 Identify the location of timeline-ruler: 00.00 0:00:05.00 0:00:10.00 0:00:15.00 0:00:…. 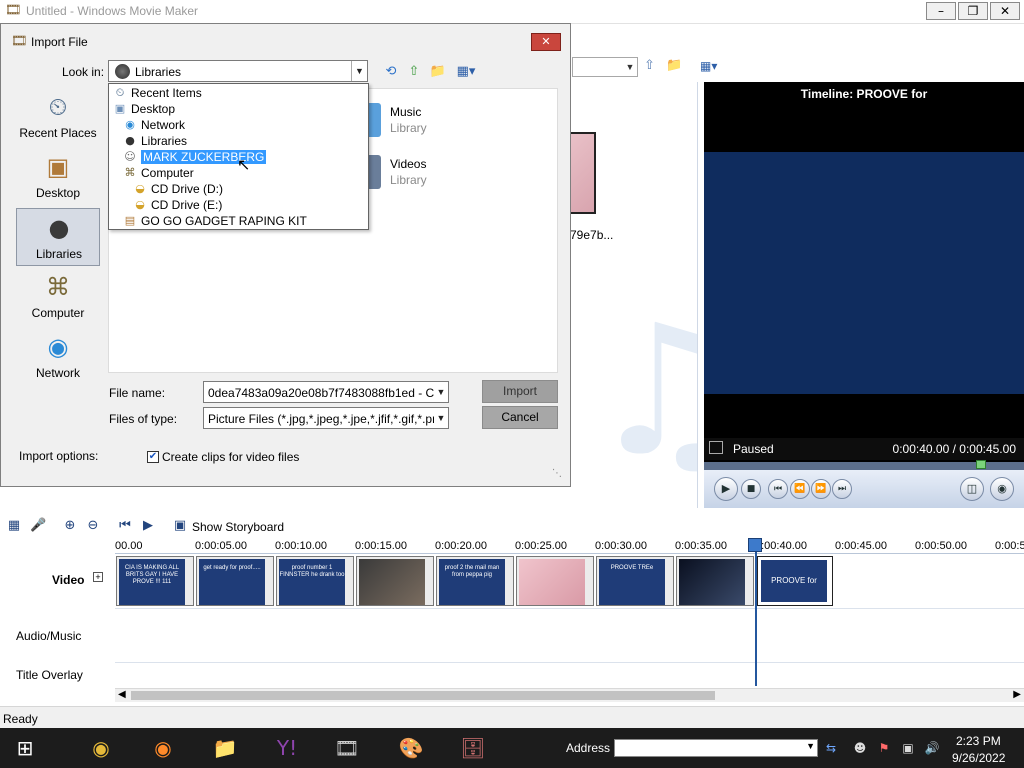
(569, 546).